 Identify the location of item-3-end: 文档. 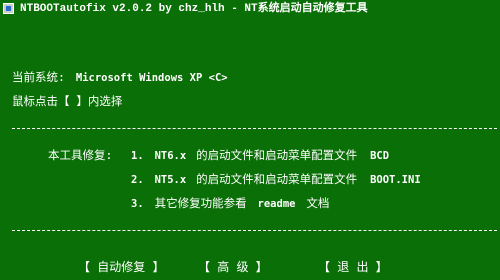
(318, 203).